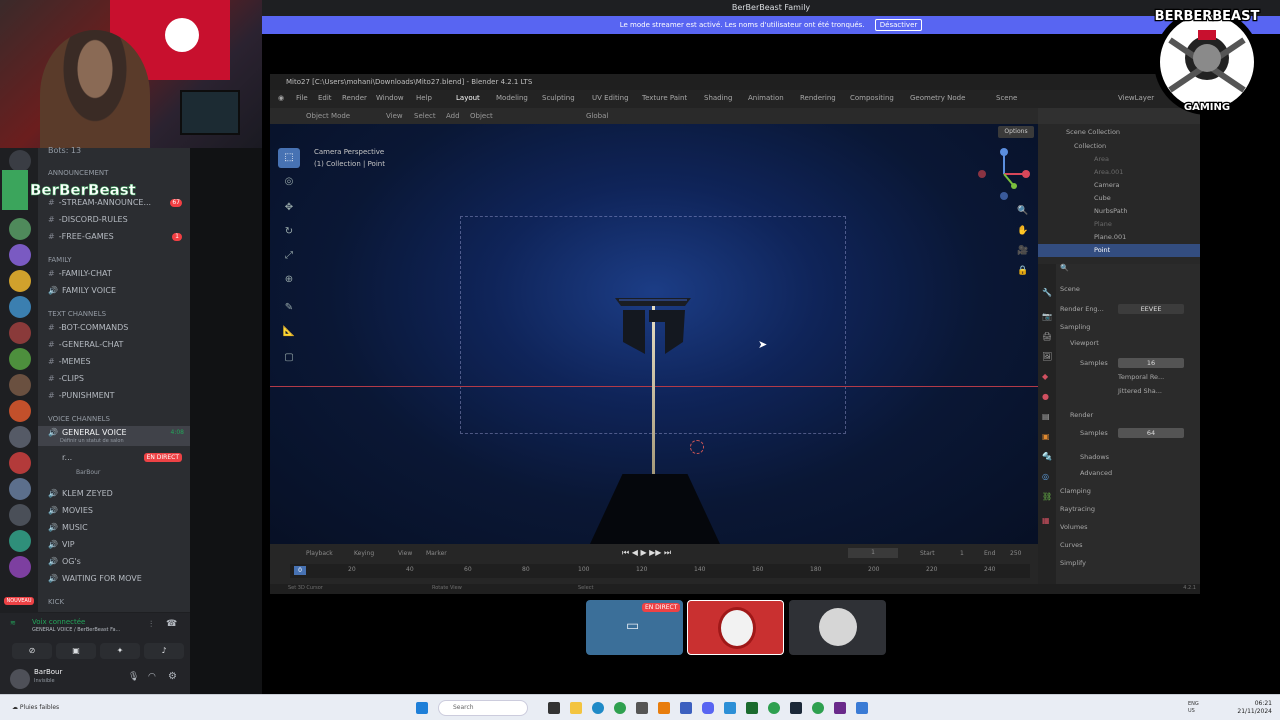 The image size is (1280, 720). I want to click on outliner-item: Plane, so click(1119, 224).